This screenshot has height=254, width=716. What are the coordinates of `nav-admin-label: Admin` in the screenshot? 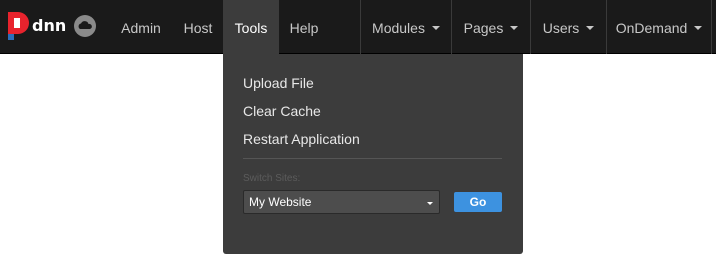 It's located at (141, 28).